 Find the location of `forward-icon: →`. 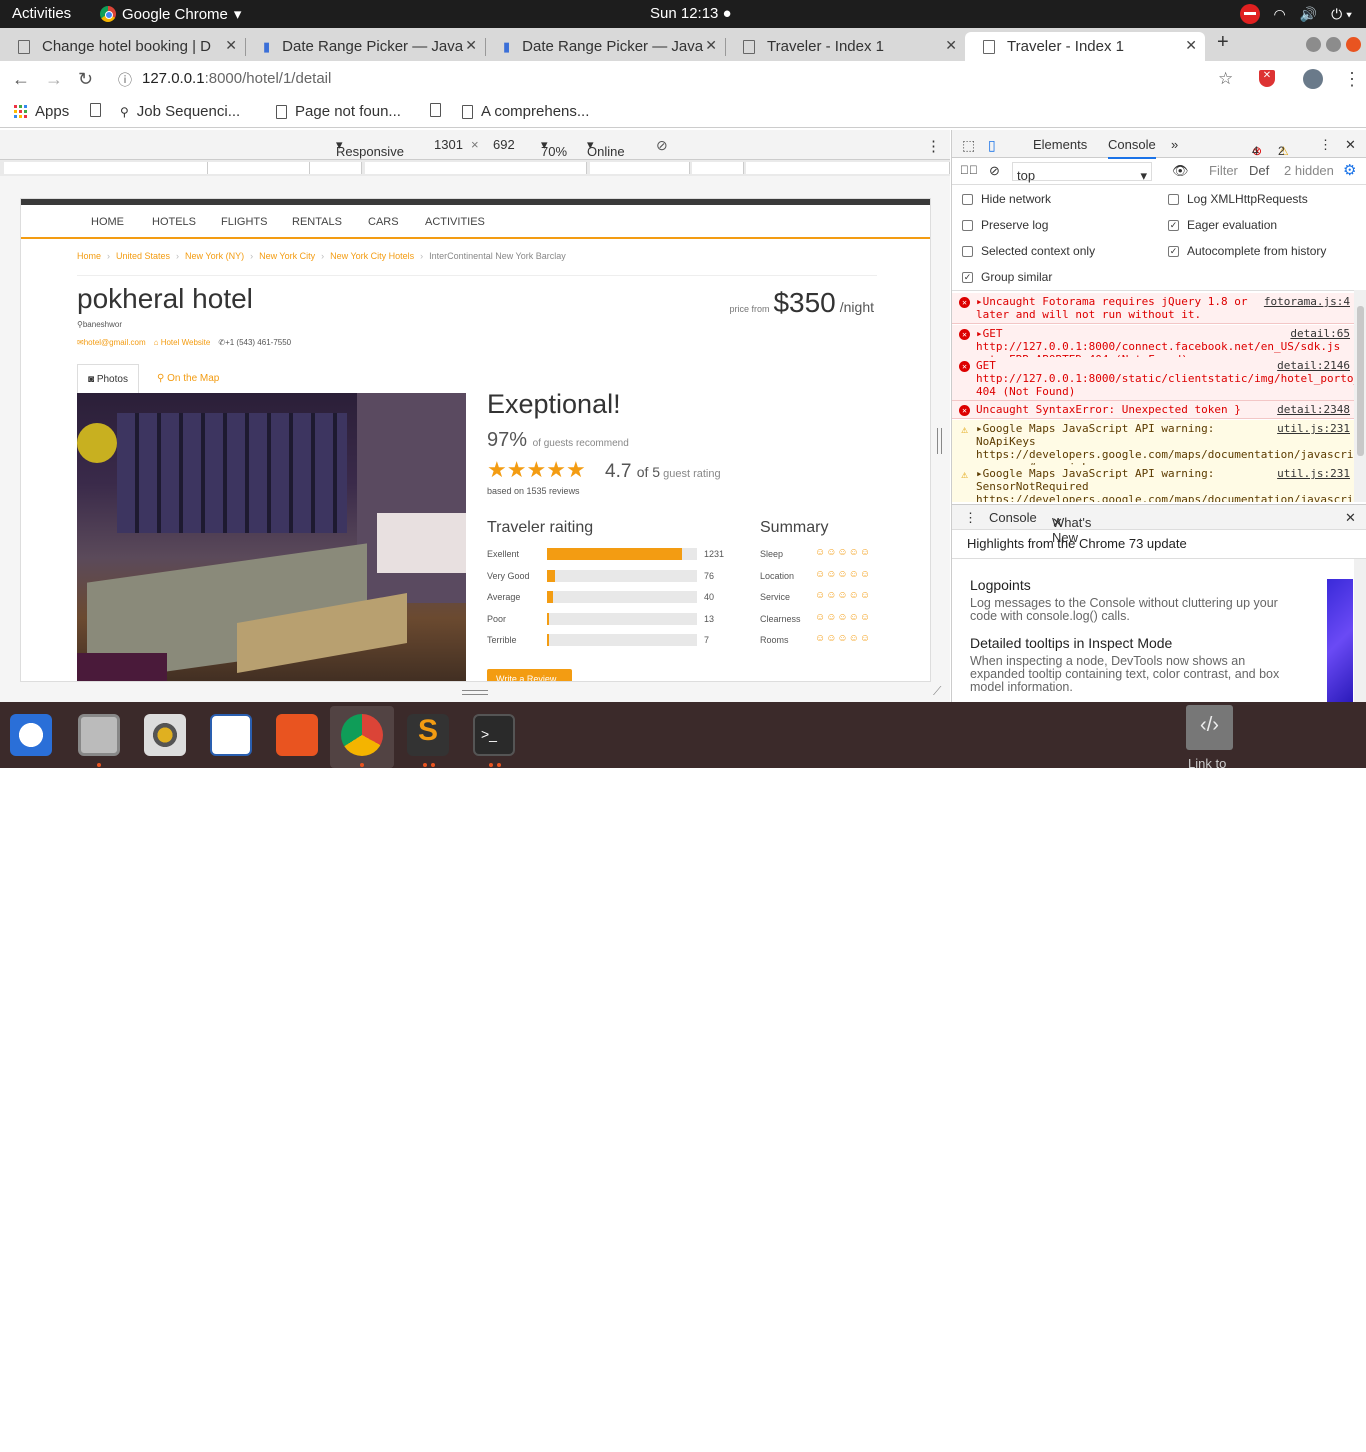

forward-icon: → is located at coordinates (54, 79).